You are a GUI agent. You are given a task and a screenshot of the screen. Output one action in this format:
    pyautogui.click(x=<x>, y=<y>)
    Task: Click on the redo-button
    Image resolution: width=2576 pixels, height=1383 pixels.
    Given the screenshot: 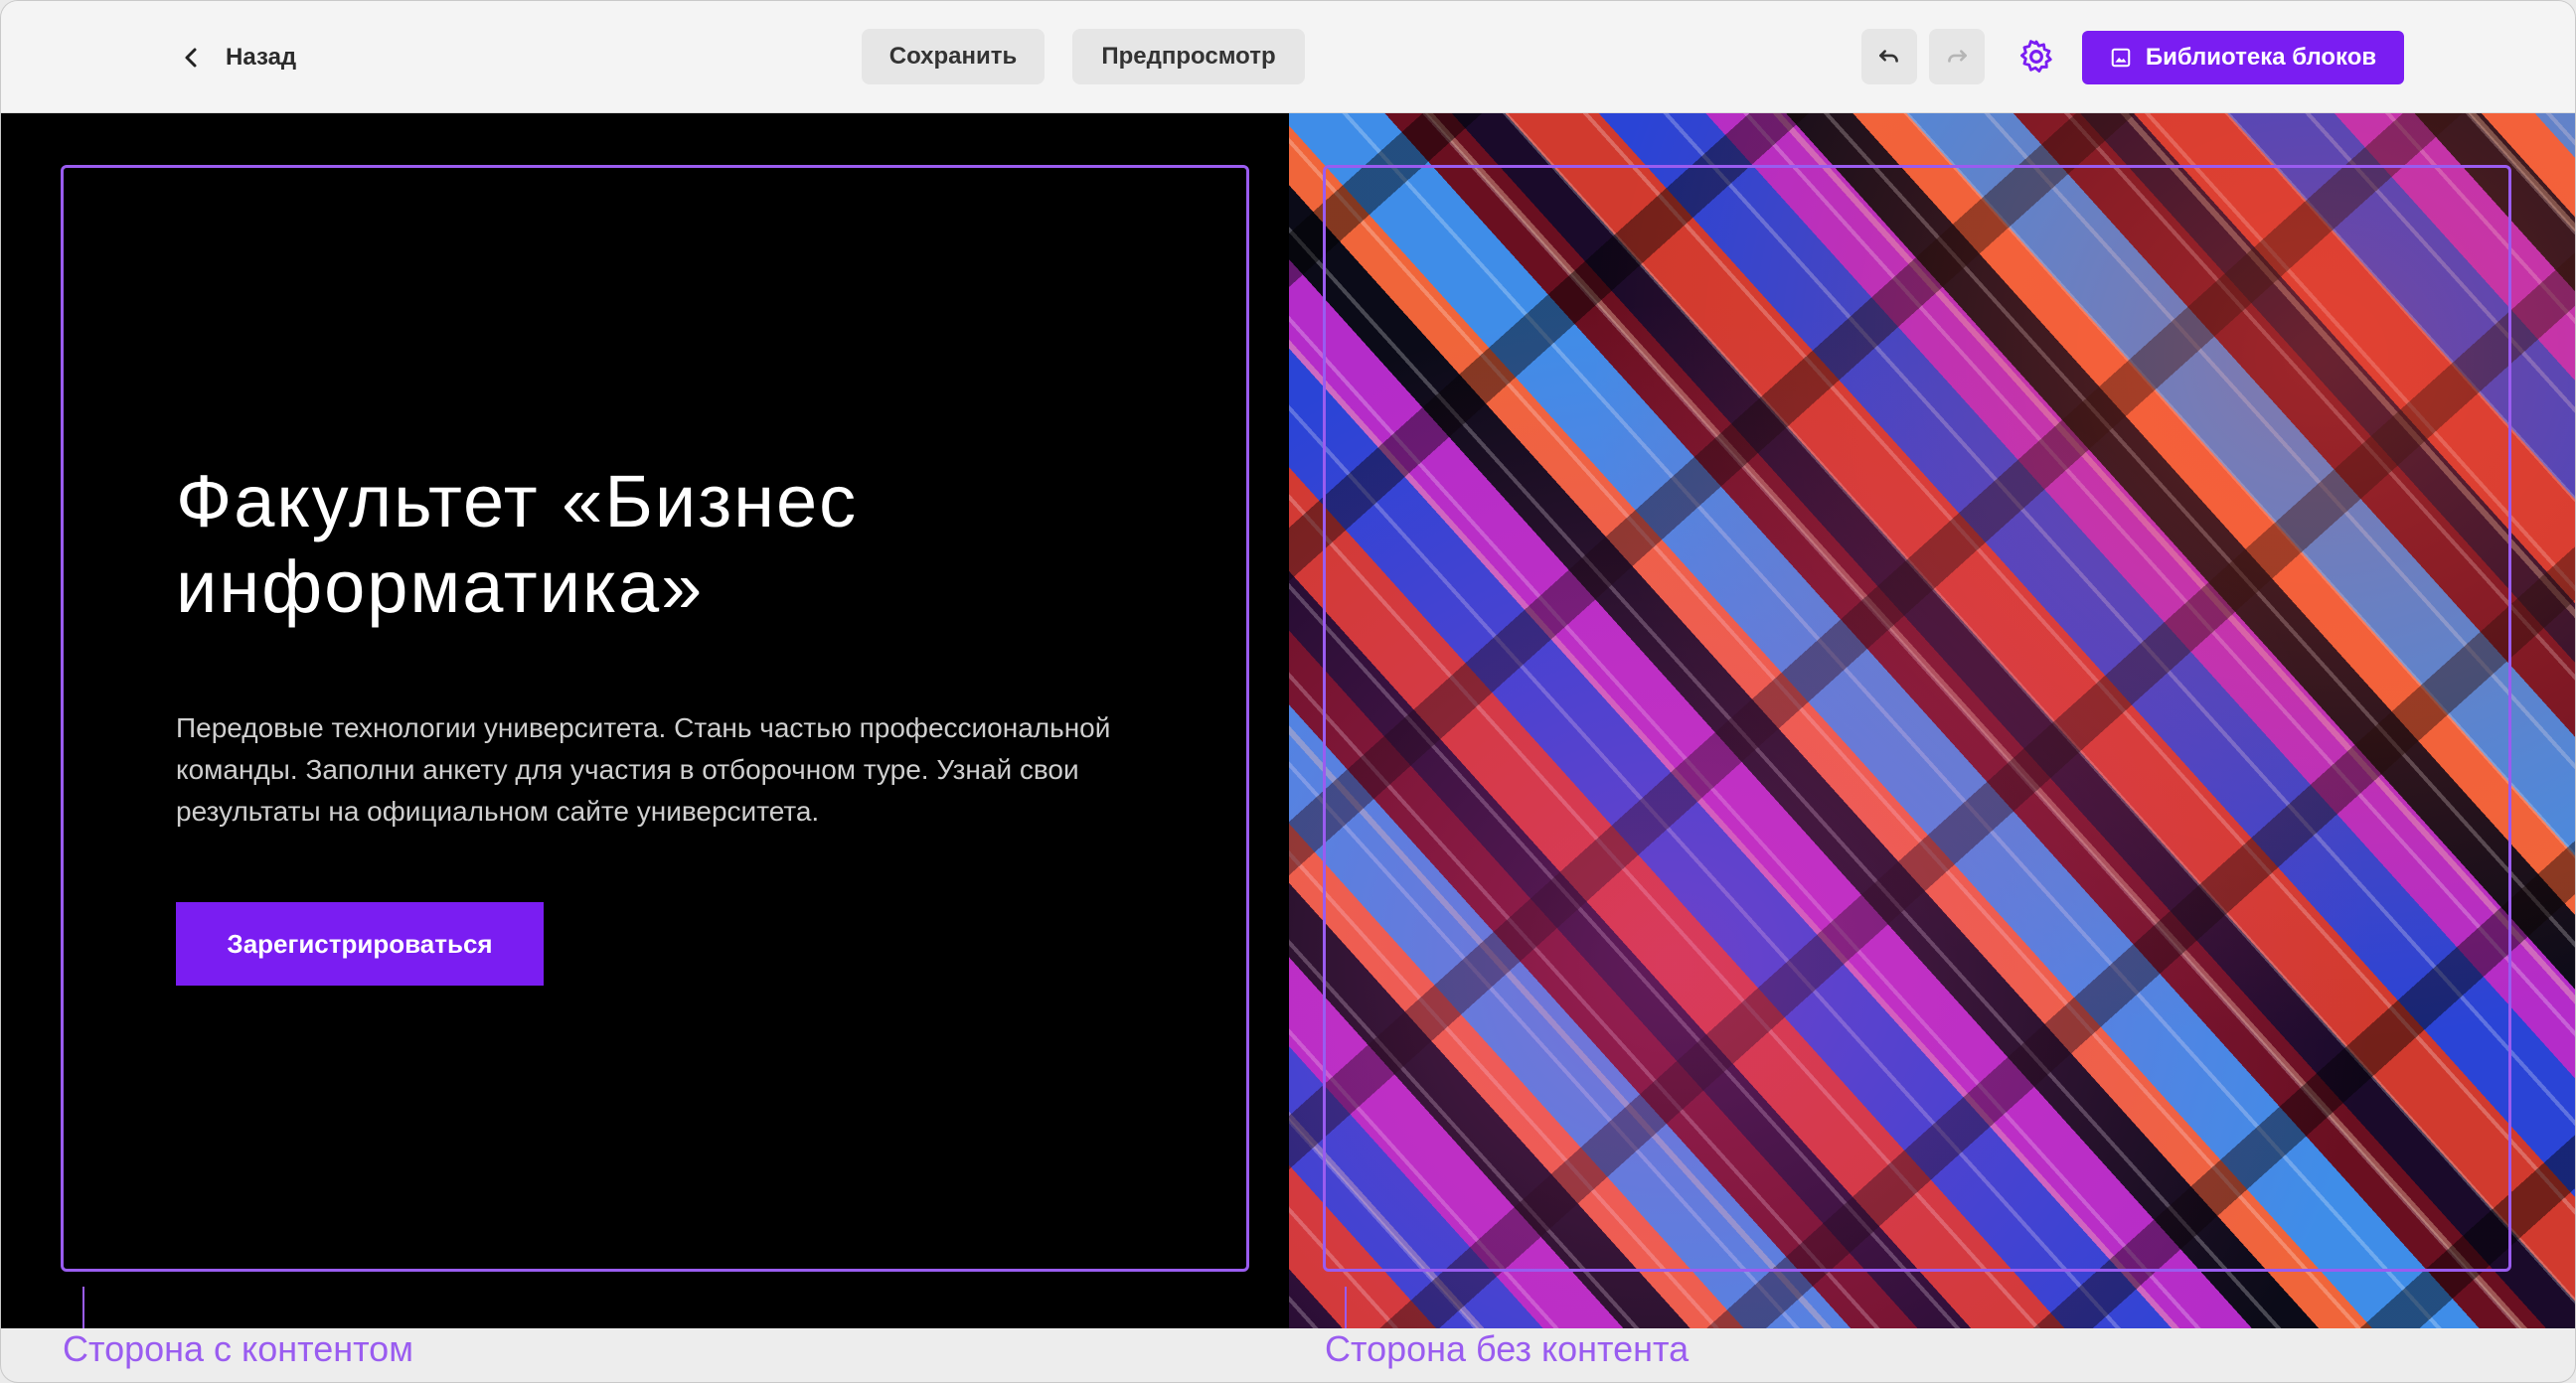 What is the action you would take?
    pyautogui.click(x=1957, y=57)
    